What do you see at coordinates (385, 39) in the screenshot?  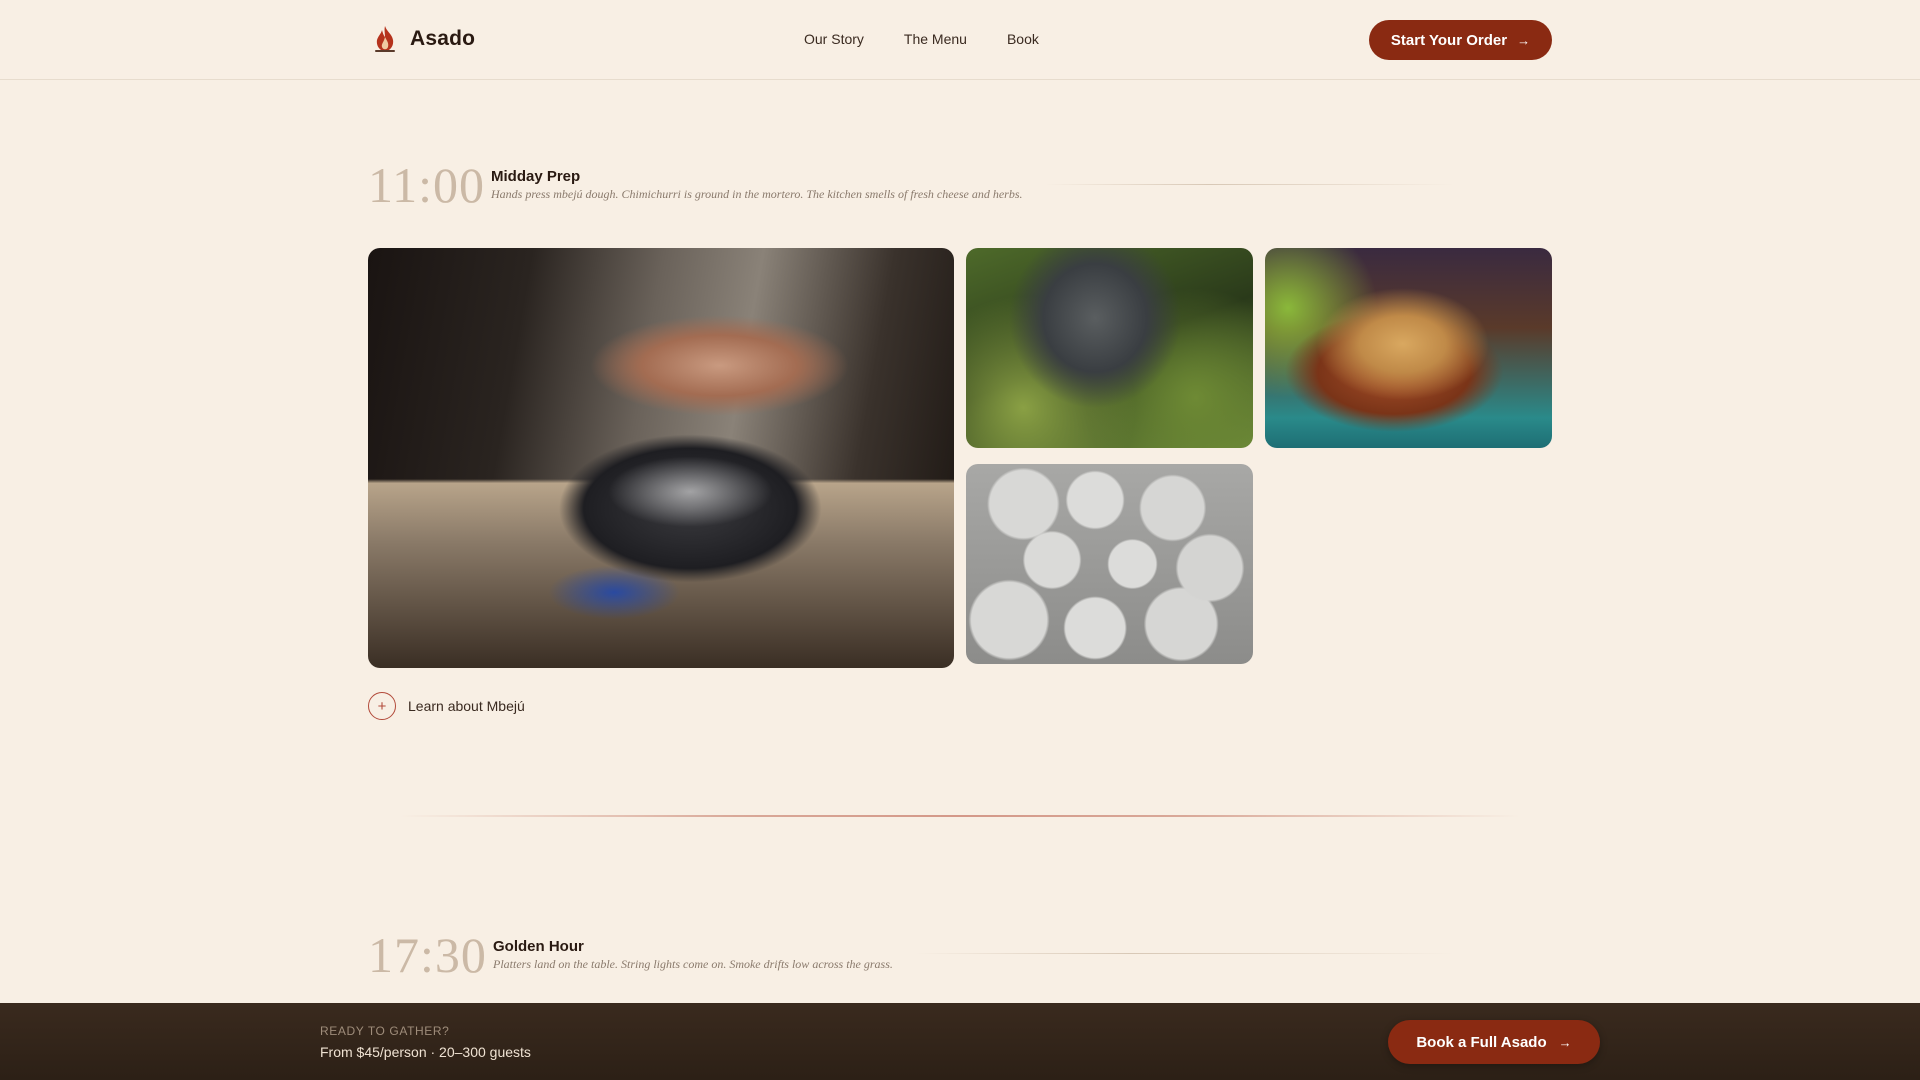 I see `flame-logo-icon` at bounding box center [385, 39].